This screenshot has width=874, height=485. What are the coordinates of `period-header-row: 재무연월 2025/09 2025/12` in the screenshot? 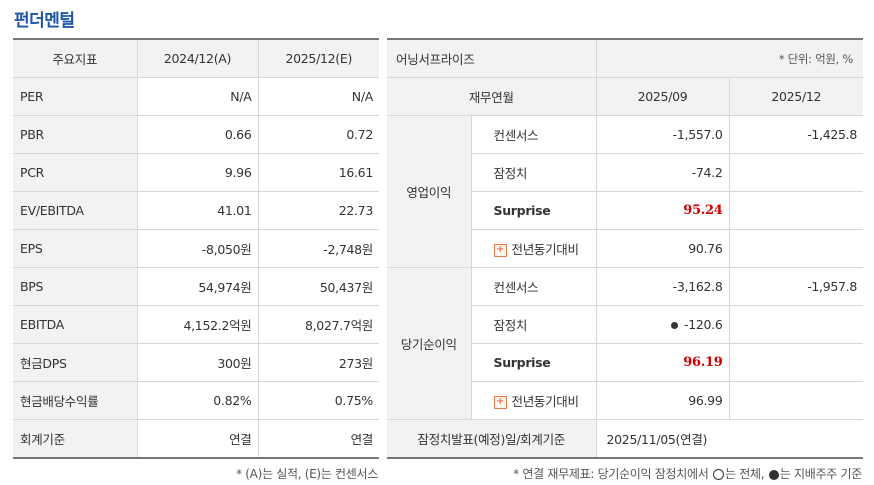 It's located at (625, 96).